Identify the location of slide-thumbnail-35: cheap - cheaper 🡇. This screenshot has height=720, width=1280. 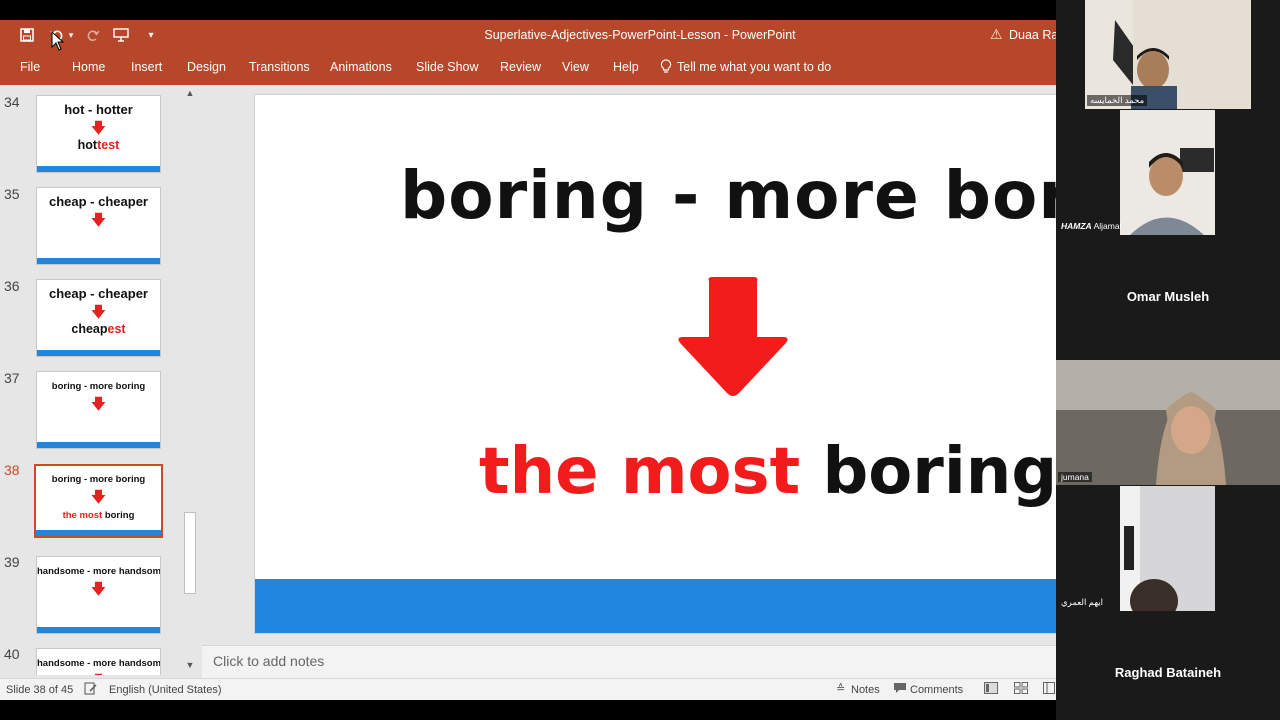
(98, 226).